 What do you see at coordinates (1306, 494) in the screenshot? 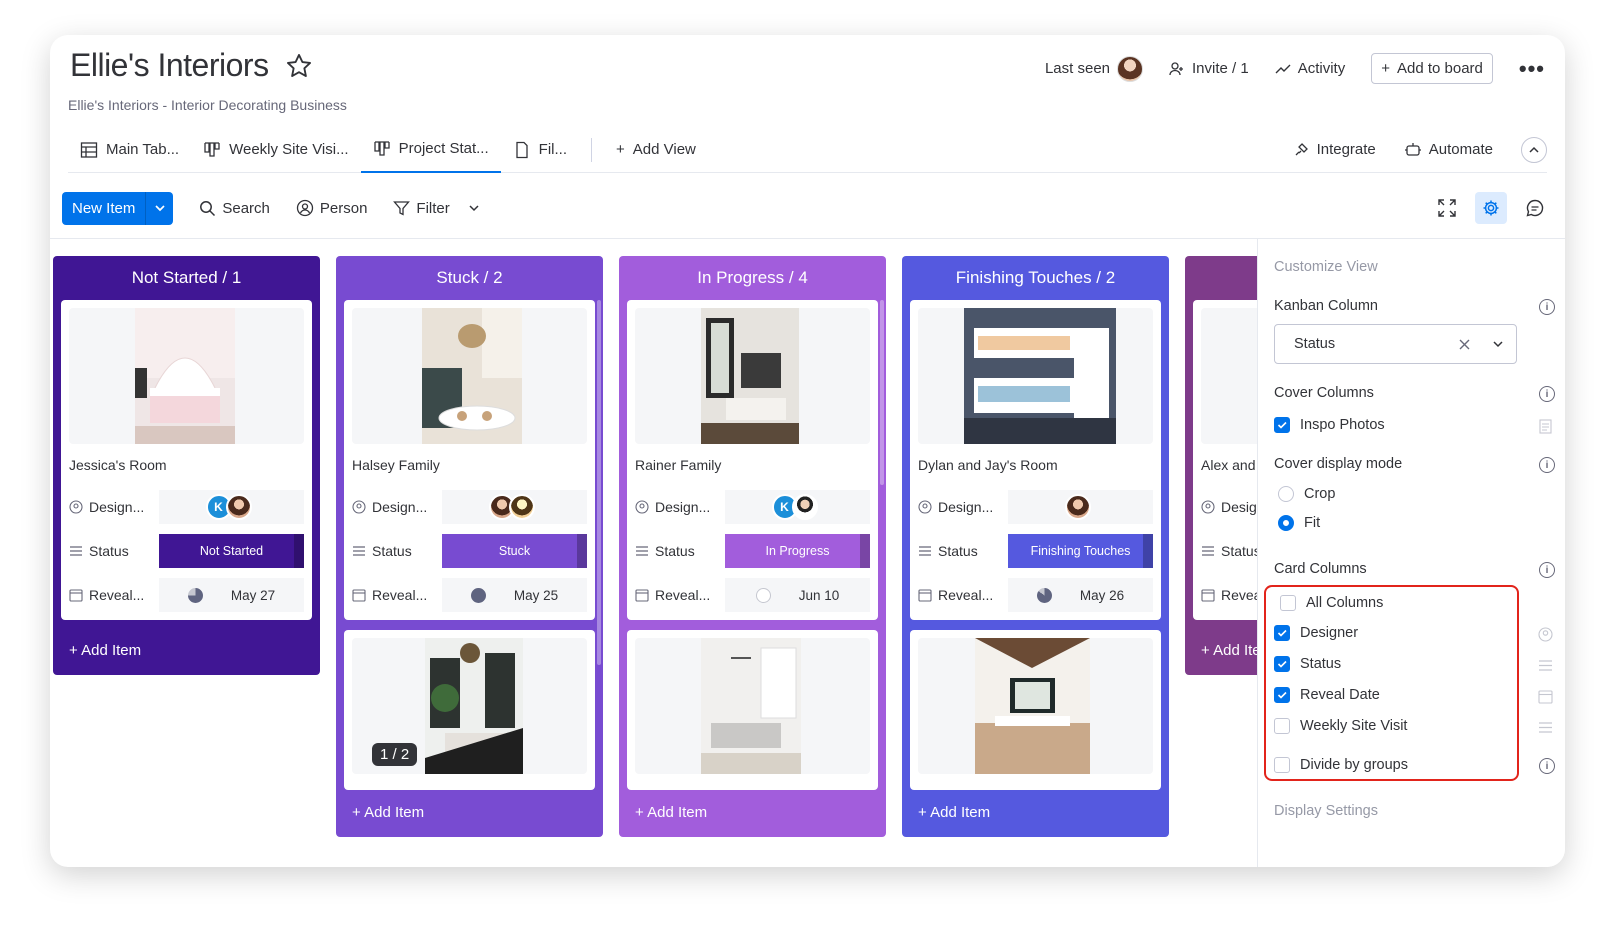
I see `display-mode-crop: Crop` at bounding box center [1306, 494].